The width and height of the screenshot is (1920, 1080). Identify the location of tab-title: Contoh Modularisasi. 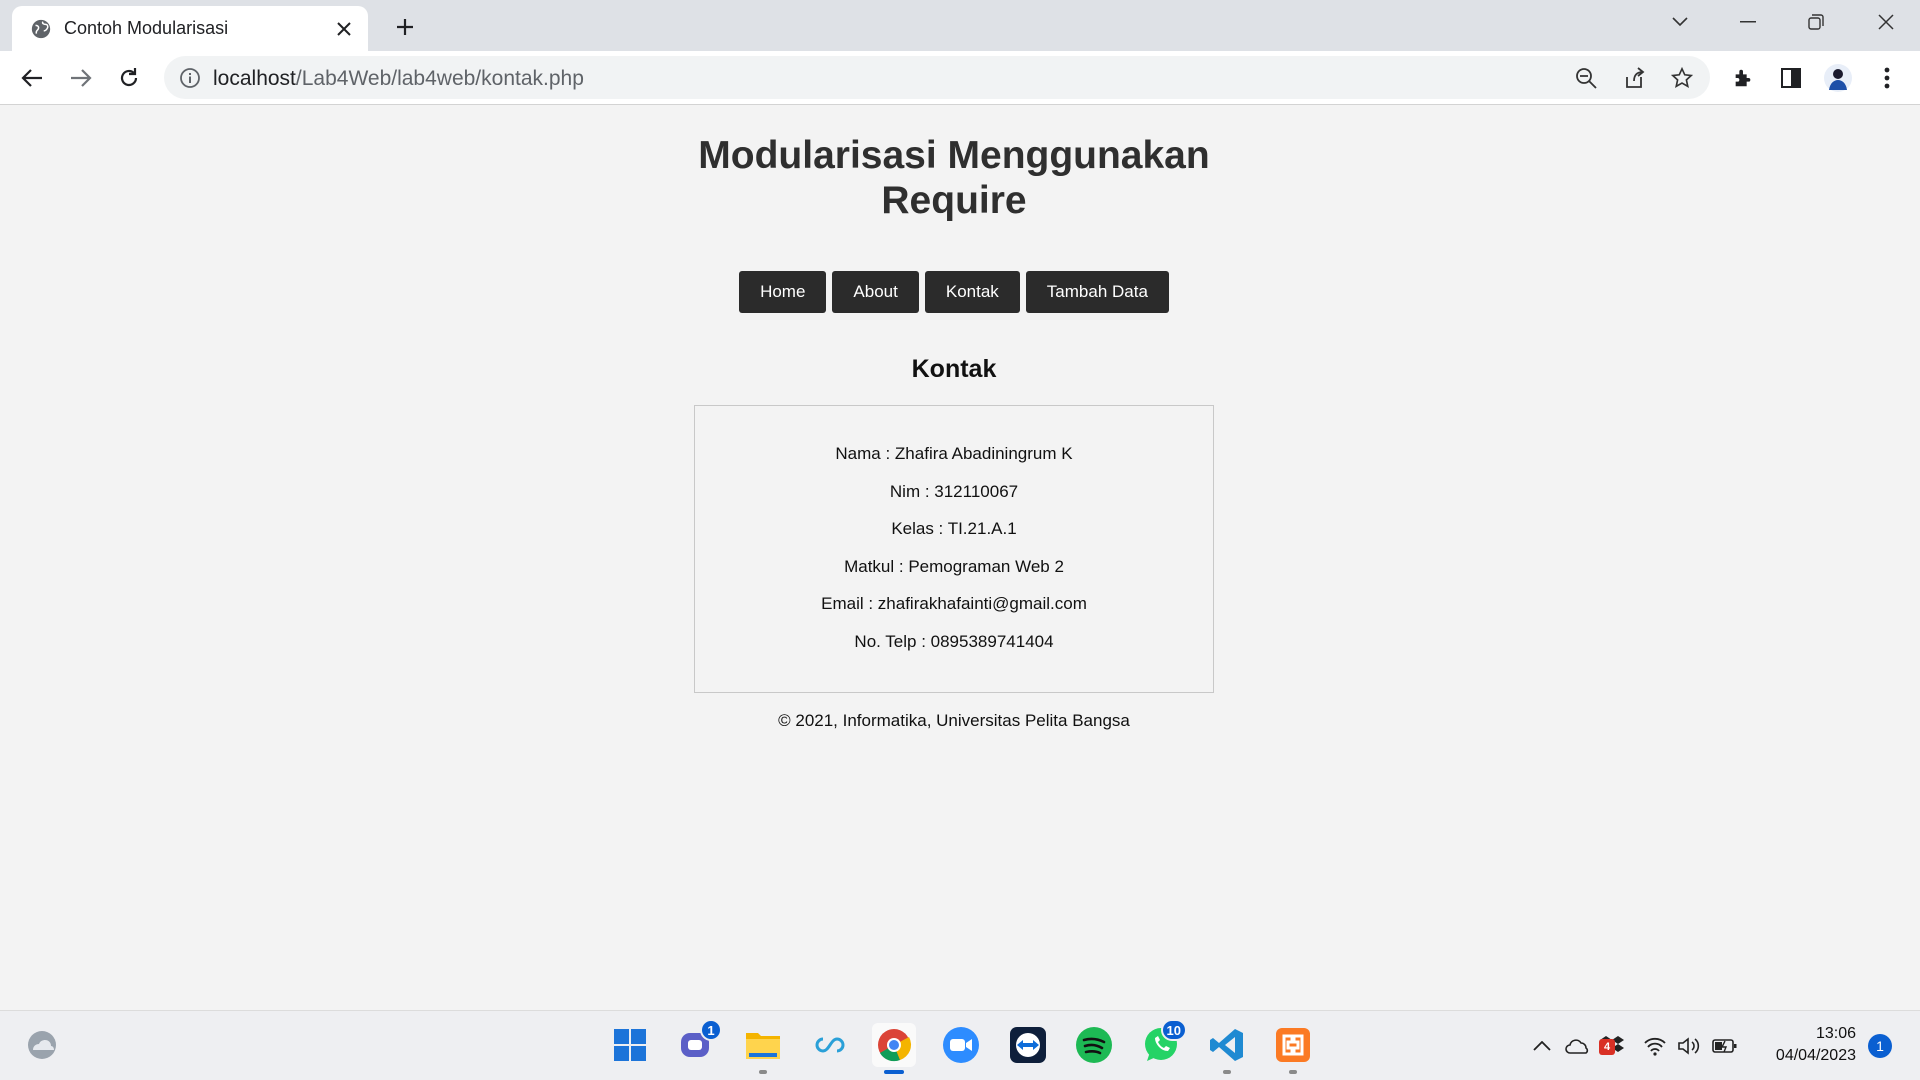
(146, 28).